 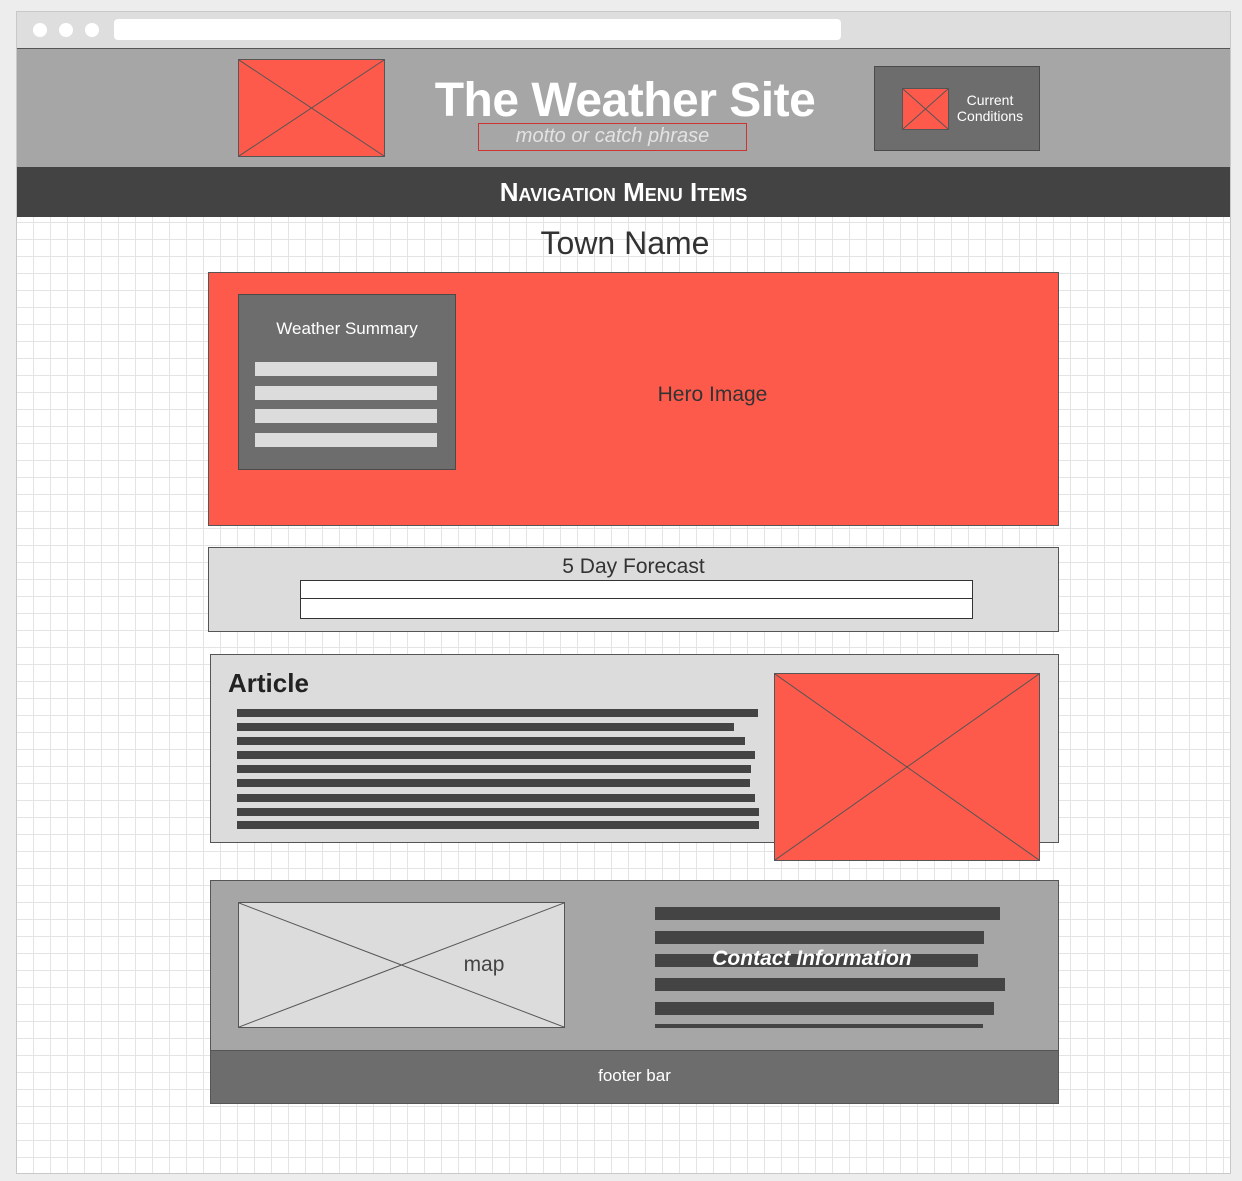 I want to click on window-minimize-dot, so click(x=66, y=30).